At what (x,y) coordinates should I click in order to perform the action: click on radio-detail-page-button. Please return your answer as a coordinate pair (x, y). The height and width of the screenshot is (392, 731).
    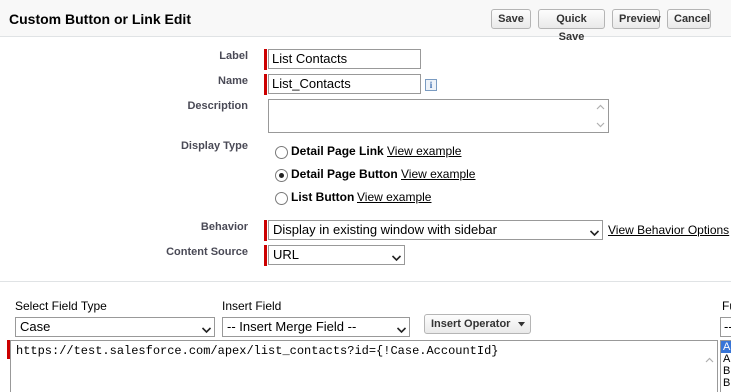
    Looking at the image, I should click on (281, 175).